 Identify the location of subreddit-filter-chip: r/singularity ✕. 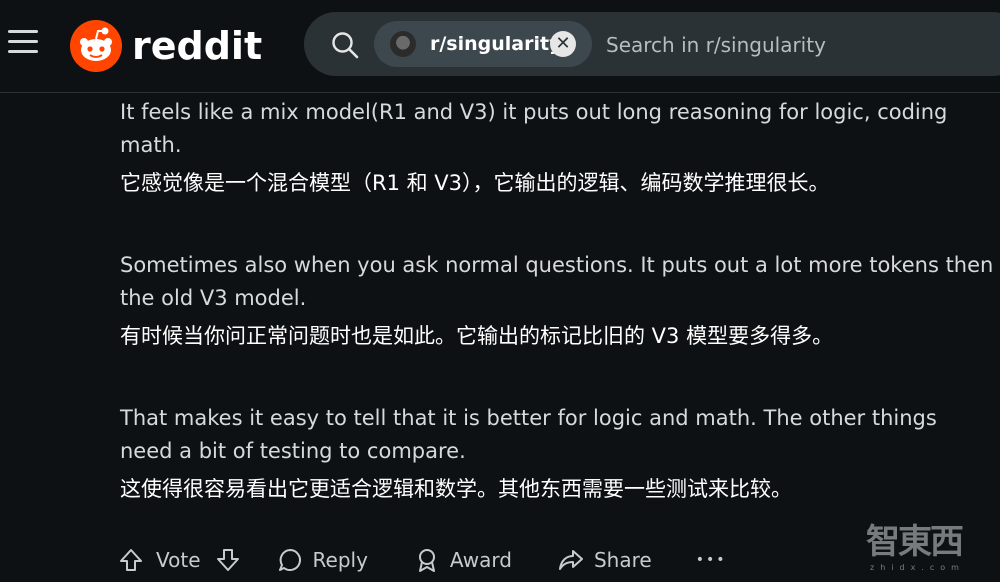
(483, 44).